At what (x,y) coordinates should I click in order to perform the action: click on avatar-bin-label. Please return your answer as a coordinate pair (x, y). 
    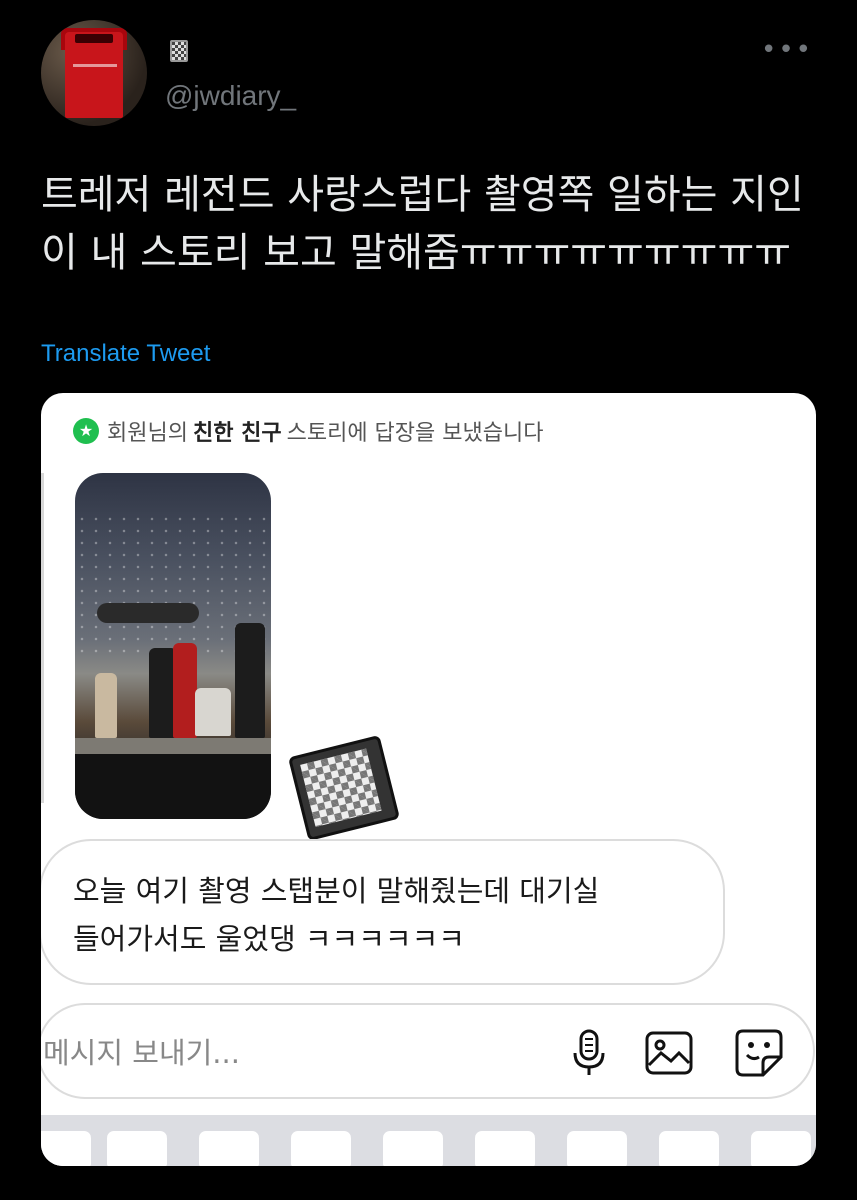
    Looking at the image, I should click on (95, 65).